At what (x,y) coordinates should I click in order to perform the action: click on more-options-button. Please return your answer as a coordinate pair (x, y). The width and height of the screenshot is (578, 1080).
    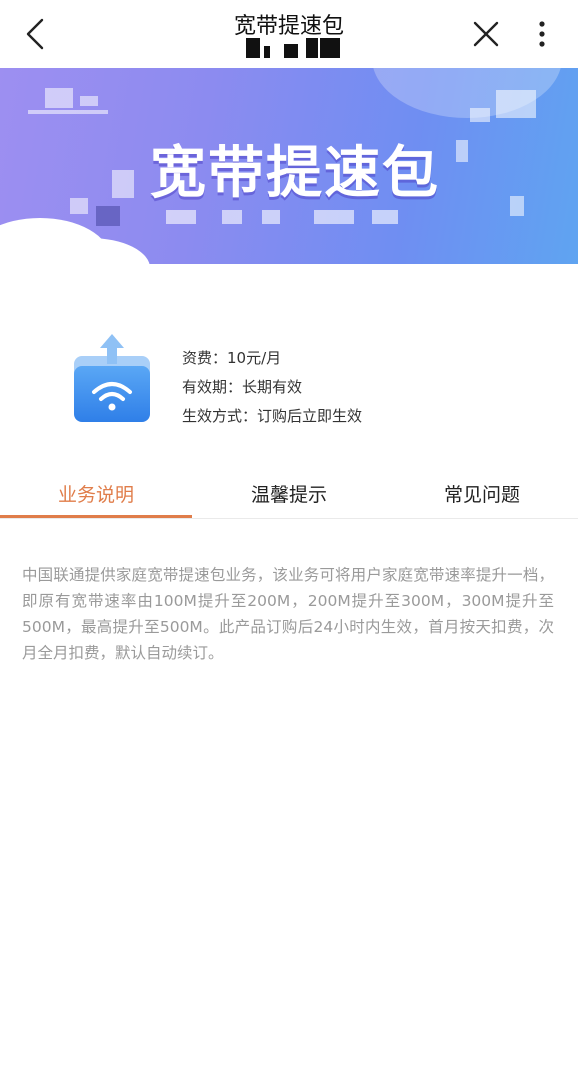
    Looking at the image, I should click on (542, 34).